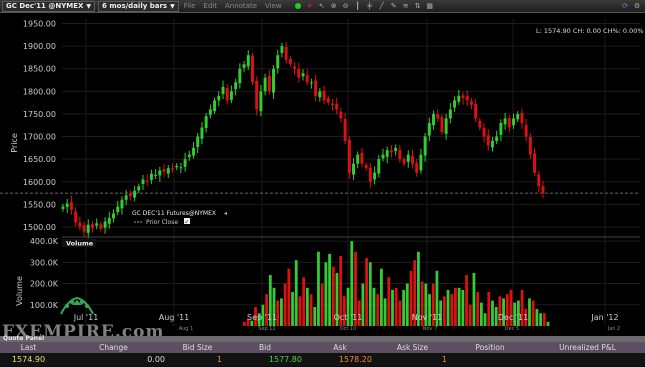 The width and height of the screenshot is (645, 367). What do you see at coordinates (406, 6) in the screenshot?
I see `indicator-icon: ≋` at bounding box center [406, 6].